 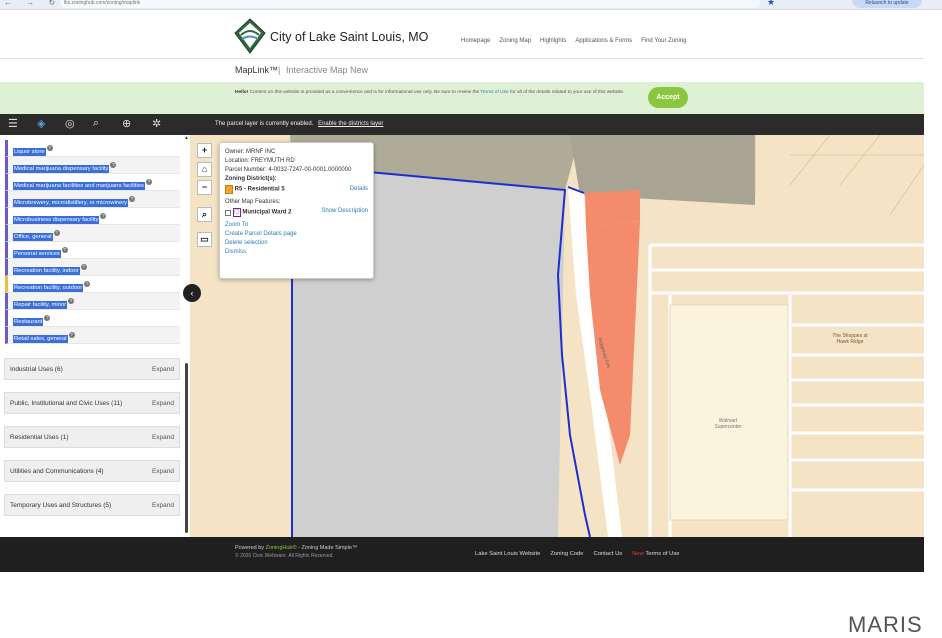 I want to click on enable-districts-link: Enable the districts layer, so click(x=350, y=124).